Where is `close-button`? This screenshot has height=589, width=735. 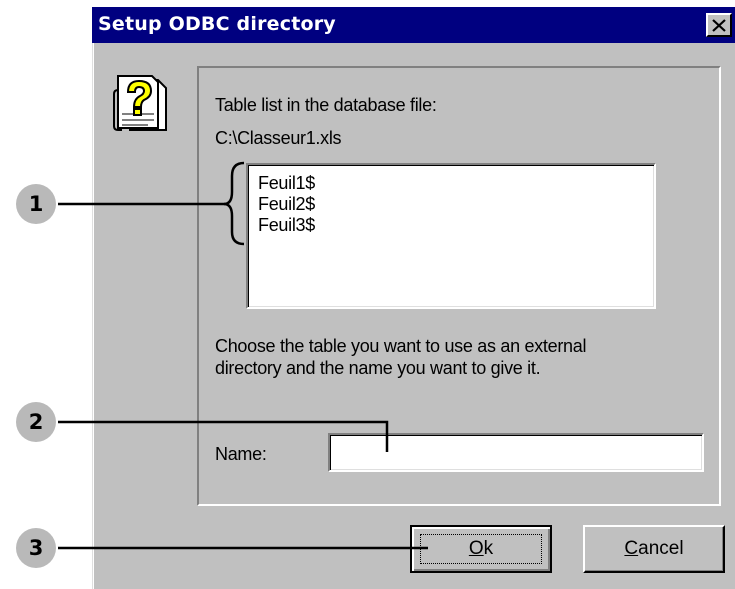 close-button is located at coordinates (719, 25).